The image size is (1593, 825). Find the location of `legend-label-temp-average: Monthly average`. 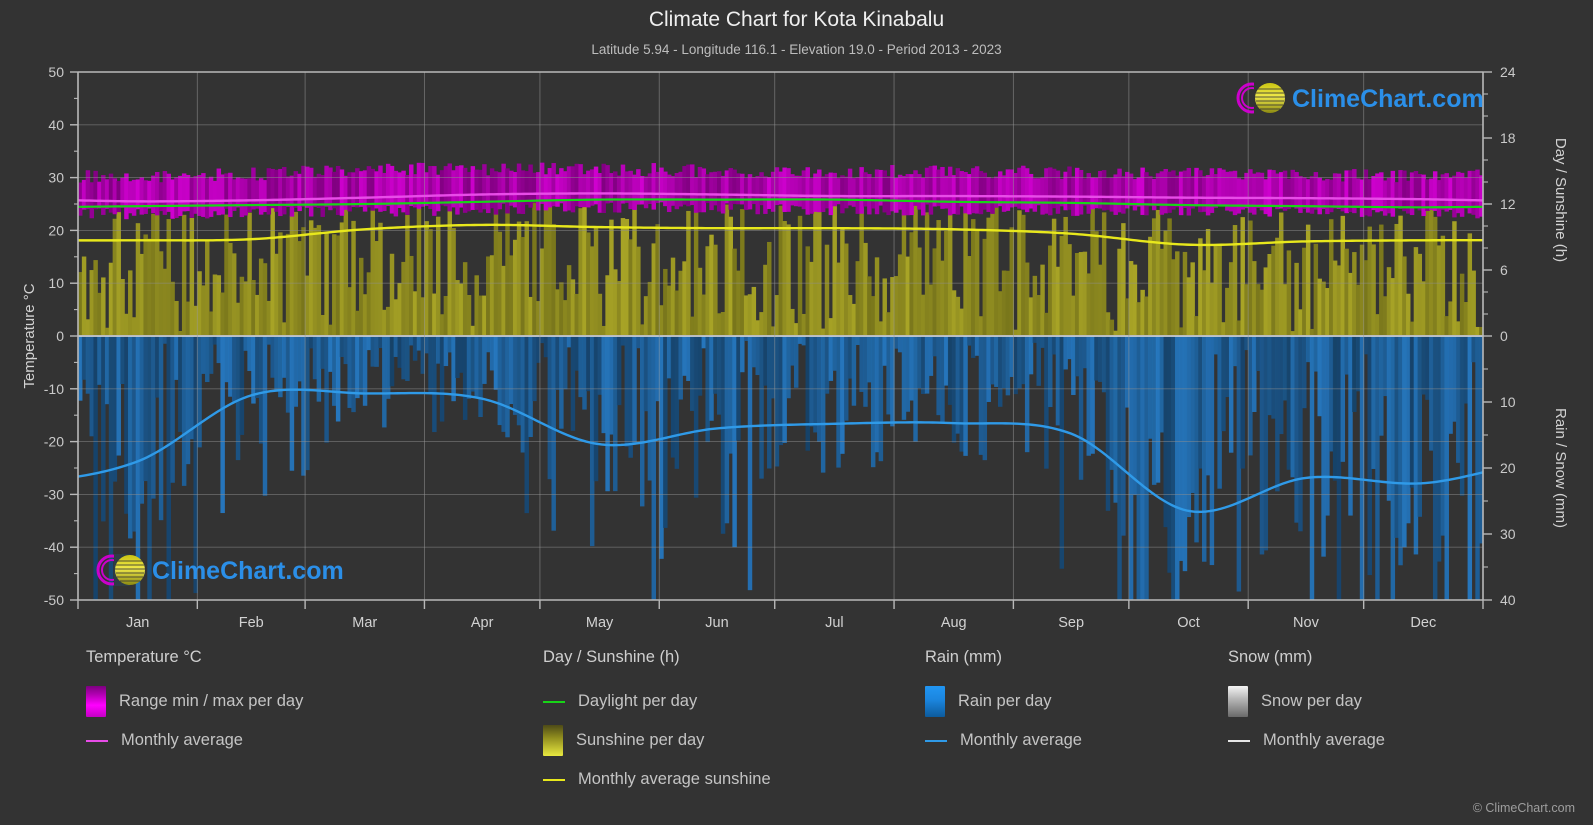

legend-label-temp-average: Monthly average is located at coordinates (182, 740).